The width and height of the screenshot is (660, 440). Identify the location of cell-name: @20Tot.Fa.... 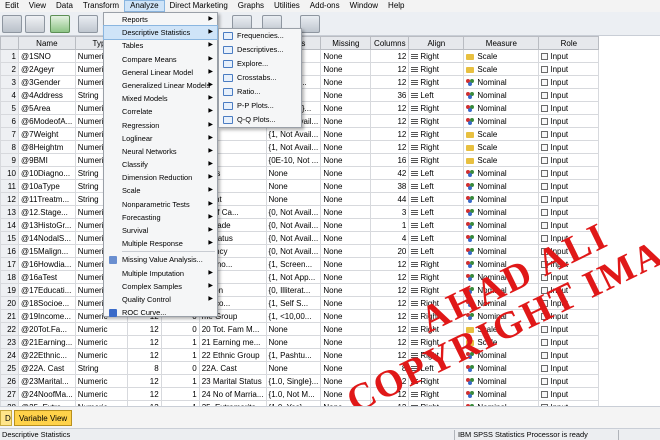
(47, 329).